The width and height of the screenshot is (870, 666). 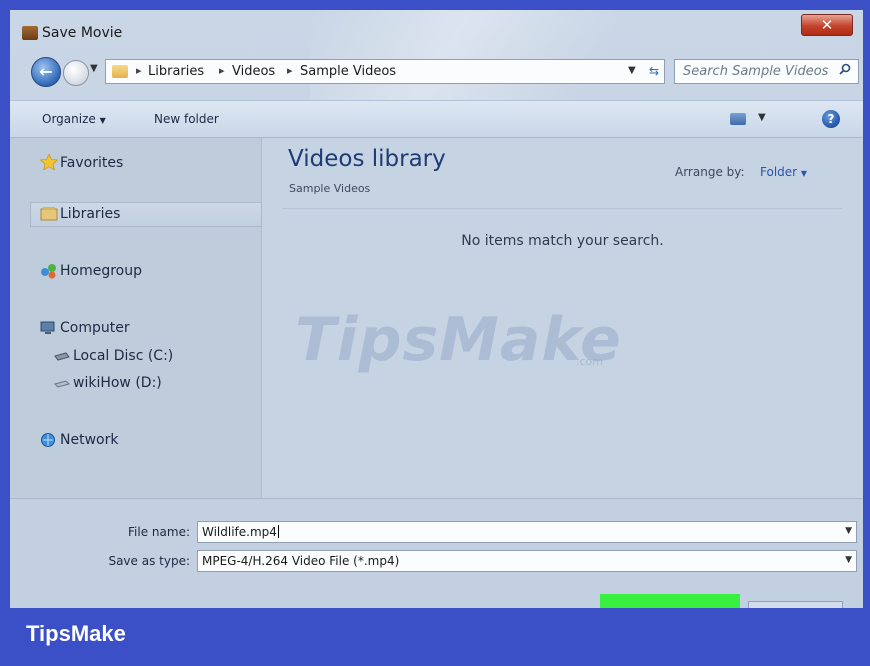 I want to click on library-subtitle: Sample Videos, so click(x=330, y=188).